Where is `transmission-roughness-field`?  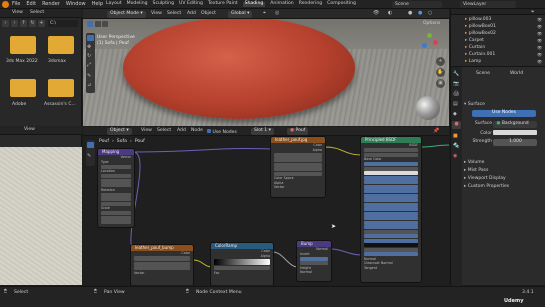 transmission-roughness-field is located at coordinates (391, 240).